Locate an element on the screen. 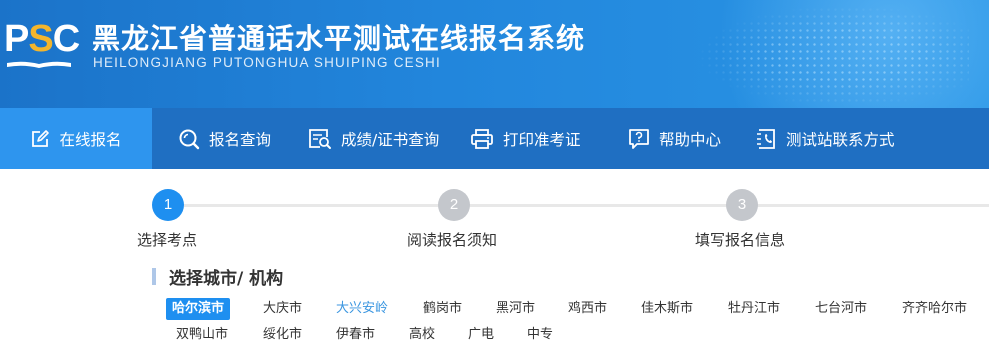 The height and width of the screenshot is (363, 989). step-1-circle: 1 is located at coordinates (168, 205).